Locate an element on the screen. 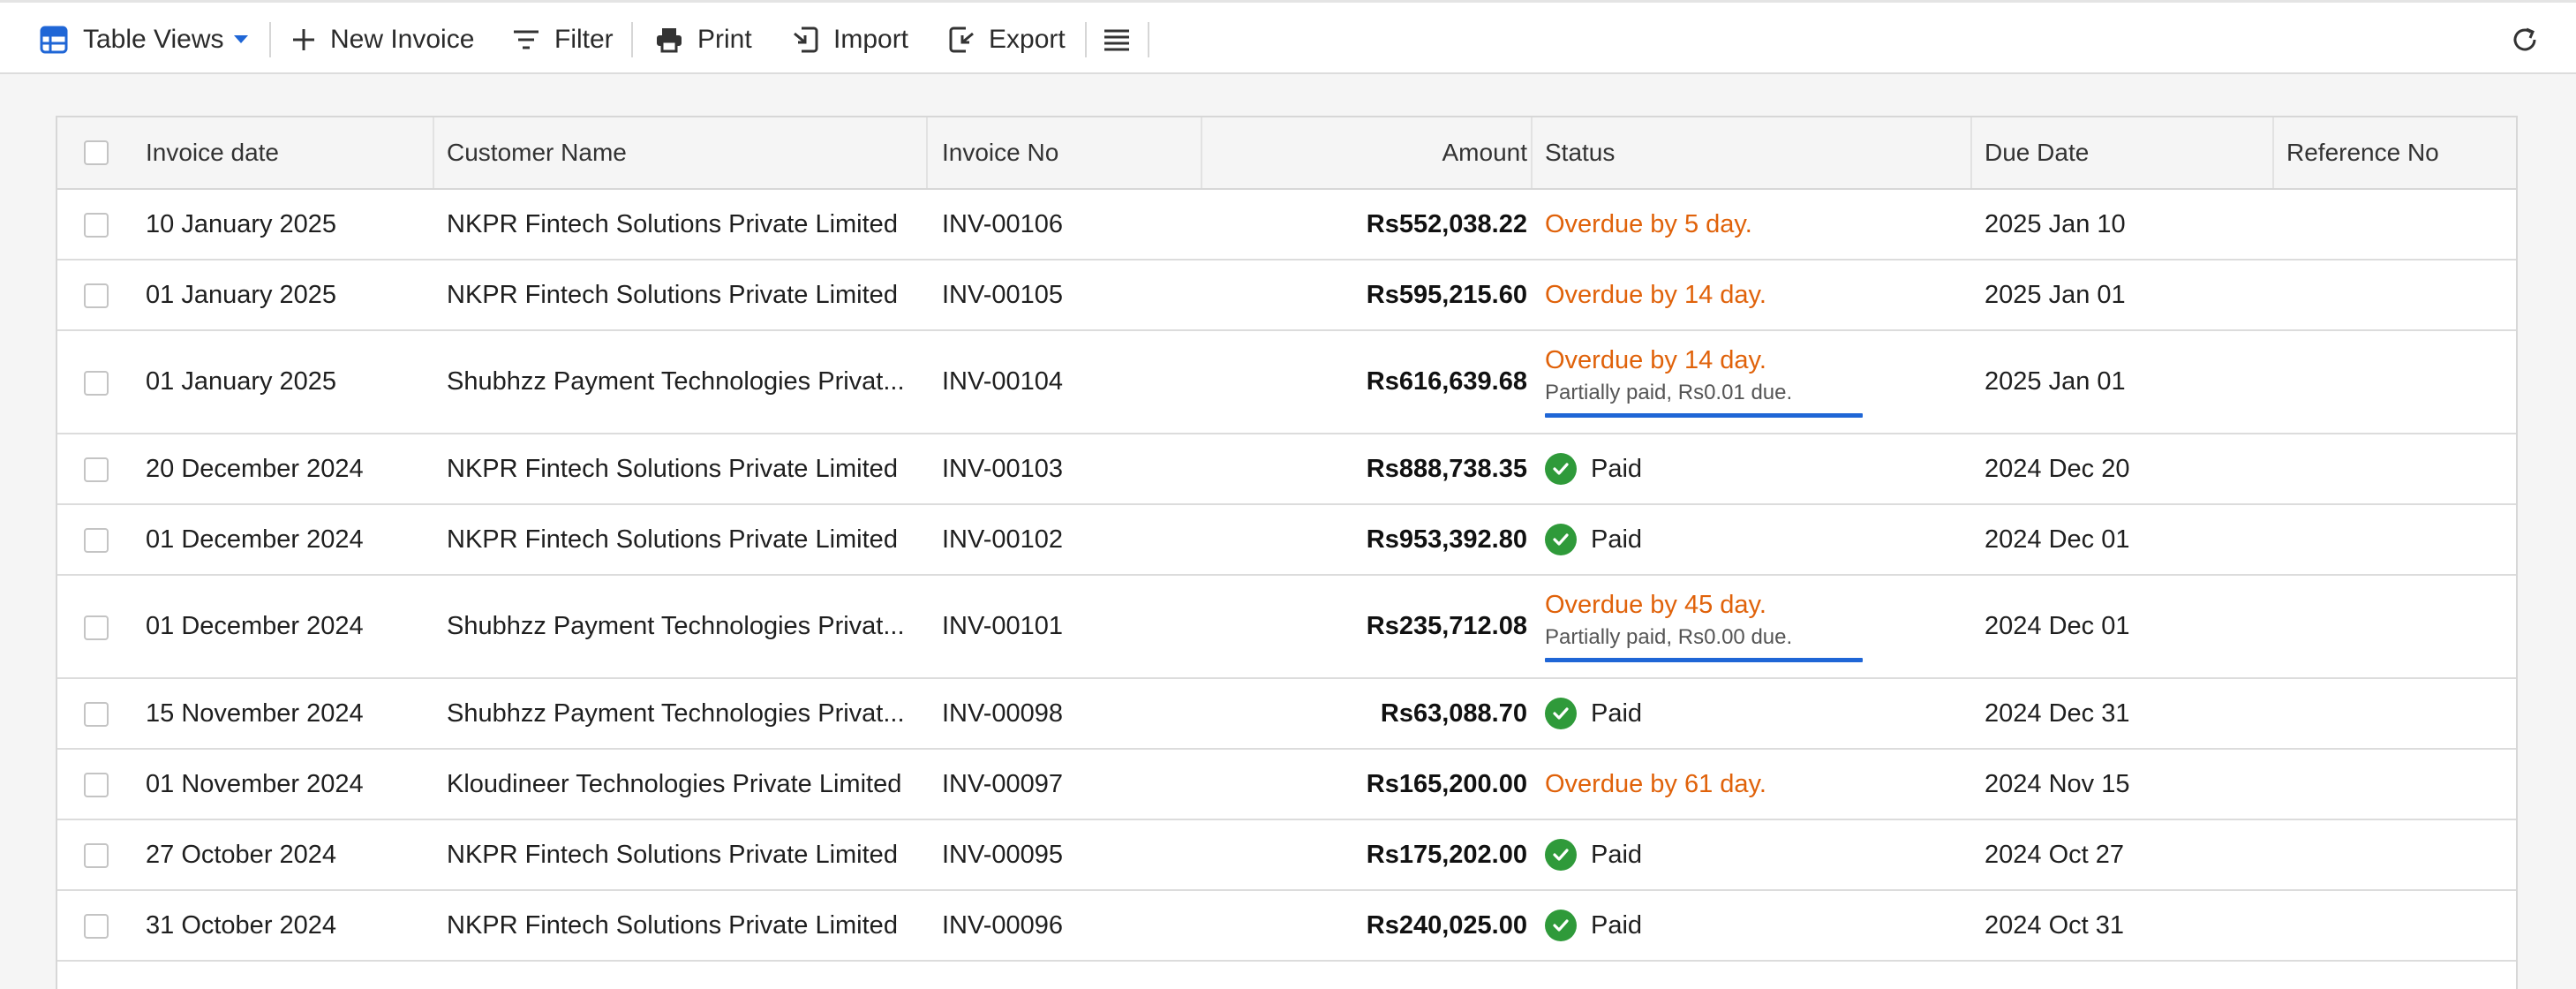 The image size is (2576, 989). cell-invoice-no: INV-00098 is located at coordinates (1003, 713).